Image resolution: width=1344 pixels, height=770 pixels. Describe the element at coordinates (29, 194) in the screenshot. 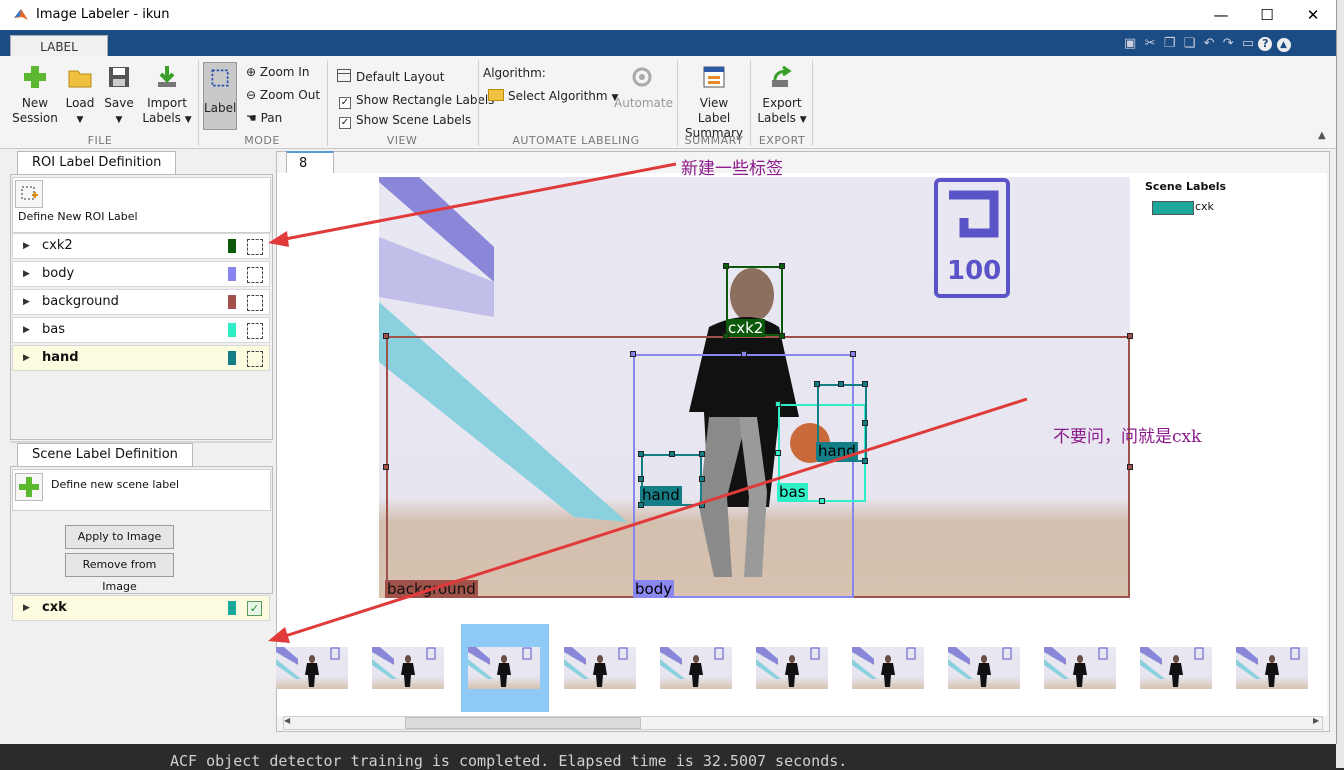

I see `define-new-roi-label-button` at that location.